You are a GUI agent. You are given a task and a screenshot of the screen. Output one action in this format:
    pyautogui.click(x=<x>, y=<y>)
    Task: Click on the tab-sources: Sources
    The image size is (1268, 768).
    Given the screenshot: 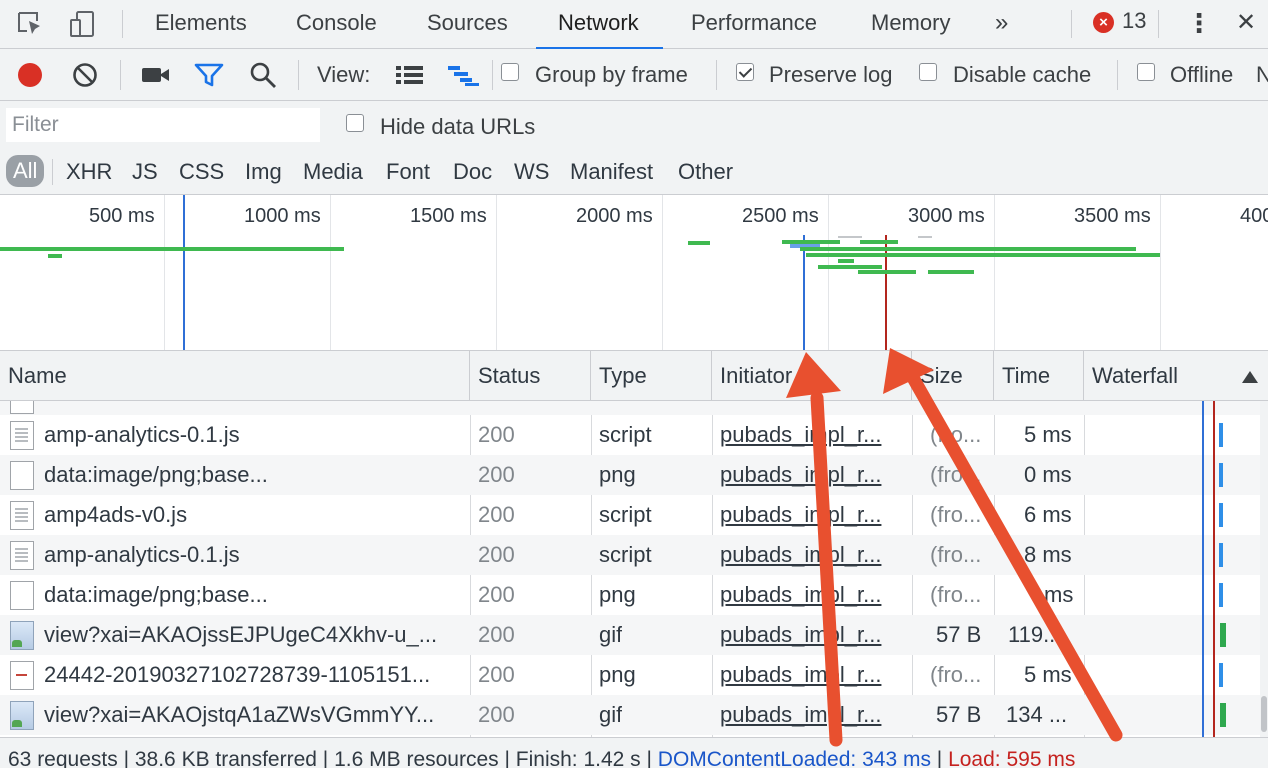 What is the action you would take?
    pyautogui.click(x=467, y=24)
    